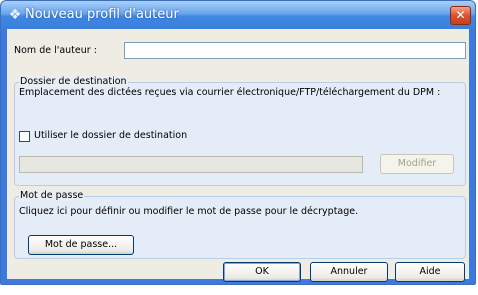  What do you see at coordinates (295, 50) in the screenshot?
I see `author-name-input` at bounding box center [295, 50].